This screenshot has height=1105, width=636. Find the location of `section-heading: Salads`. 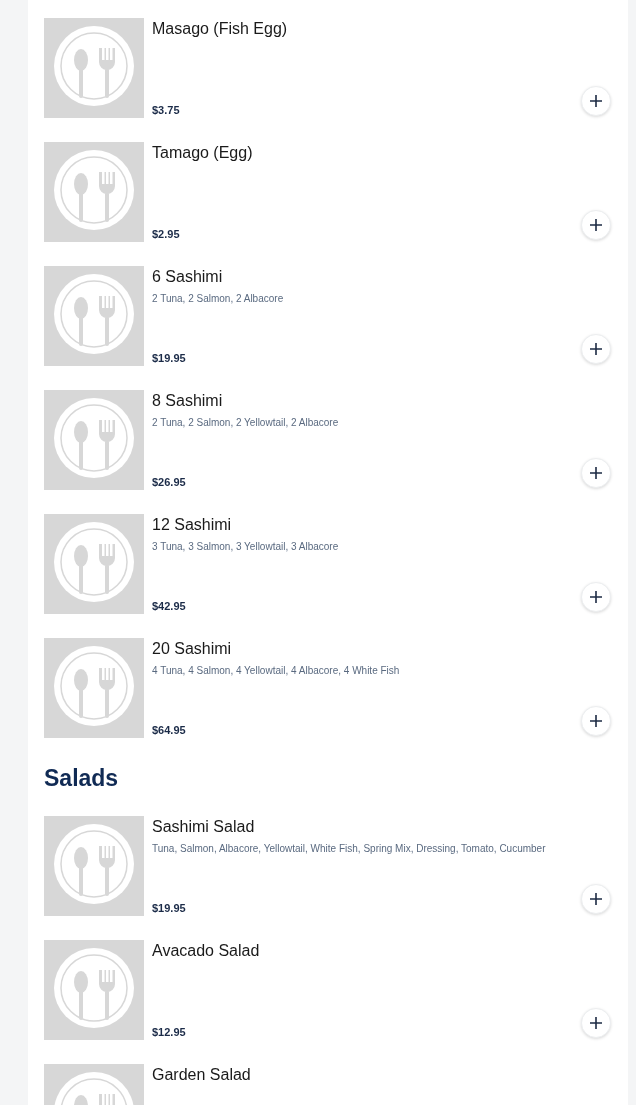

section-heading: Salads is located at coordinates (82, 778).